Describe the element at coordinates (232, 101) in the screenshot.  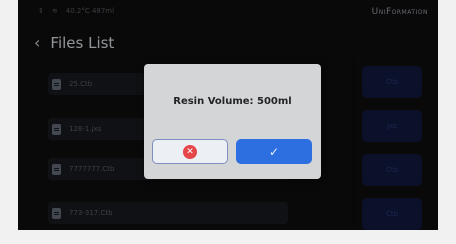
I see `dialog-message: Resin Volume: 500ml` at that location.